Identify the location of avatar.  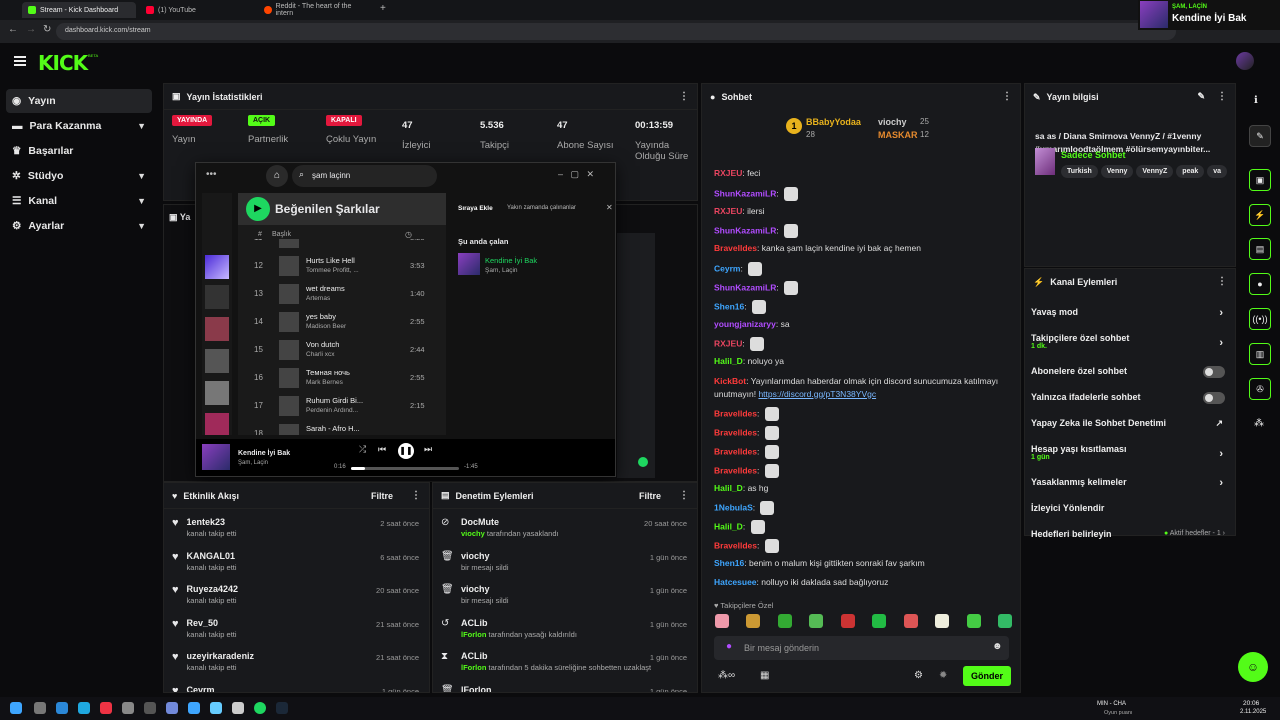
(1245, 61).